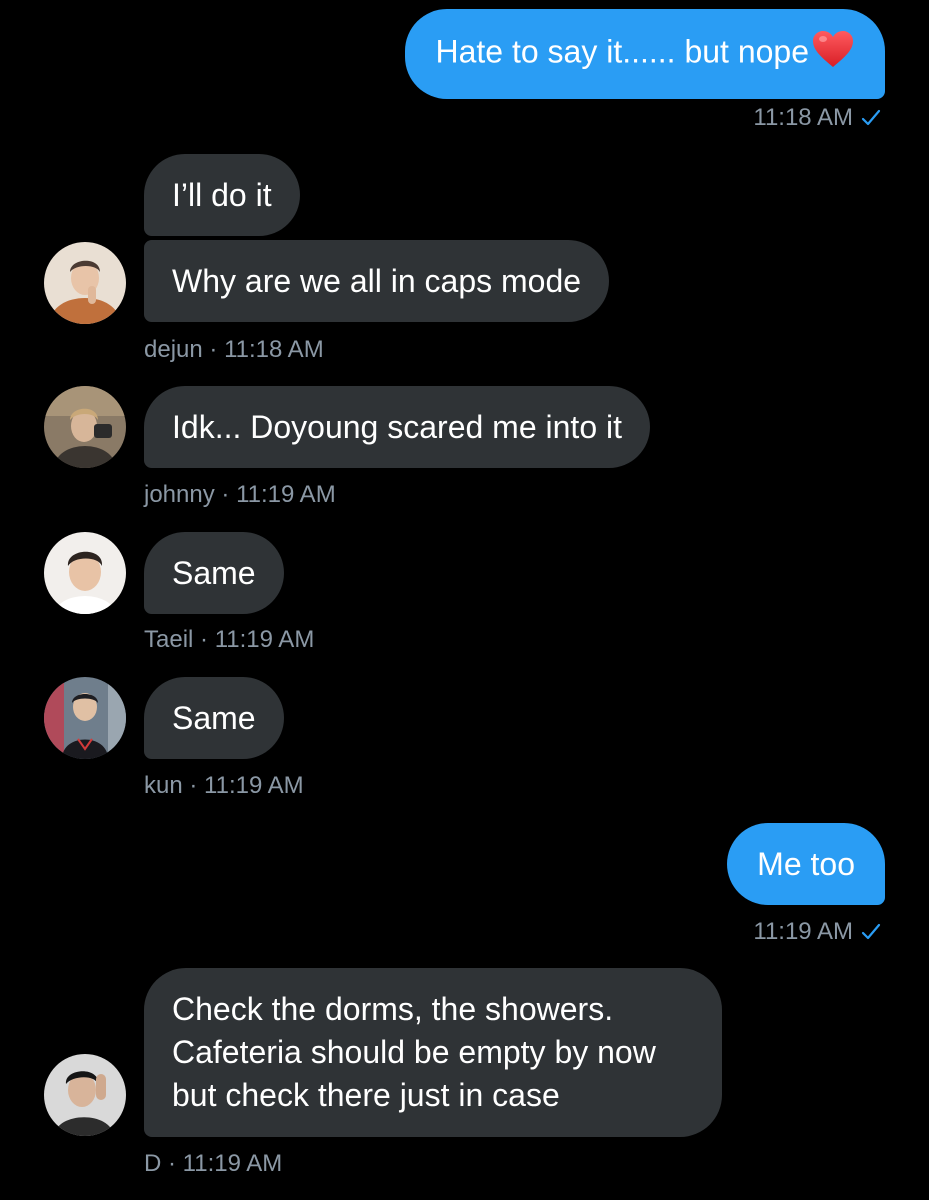  I want to click on outgoing-message-bubble: Hate to say it...... but nope, so click(645, 54).